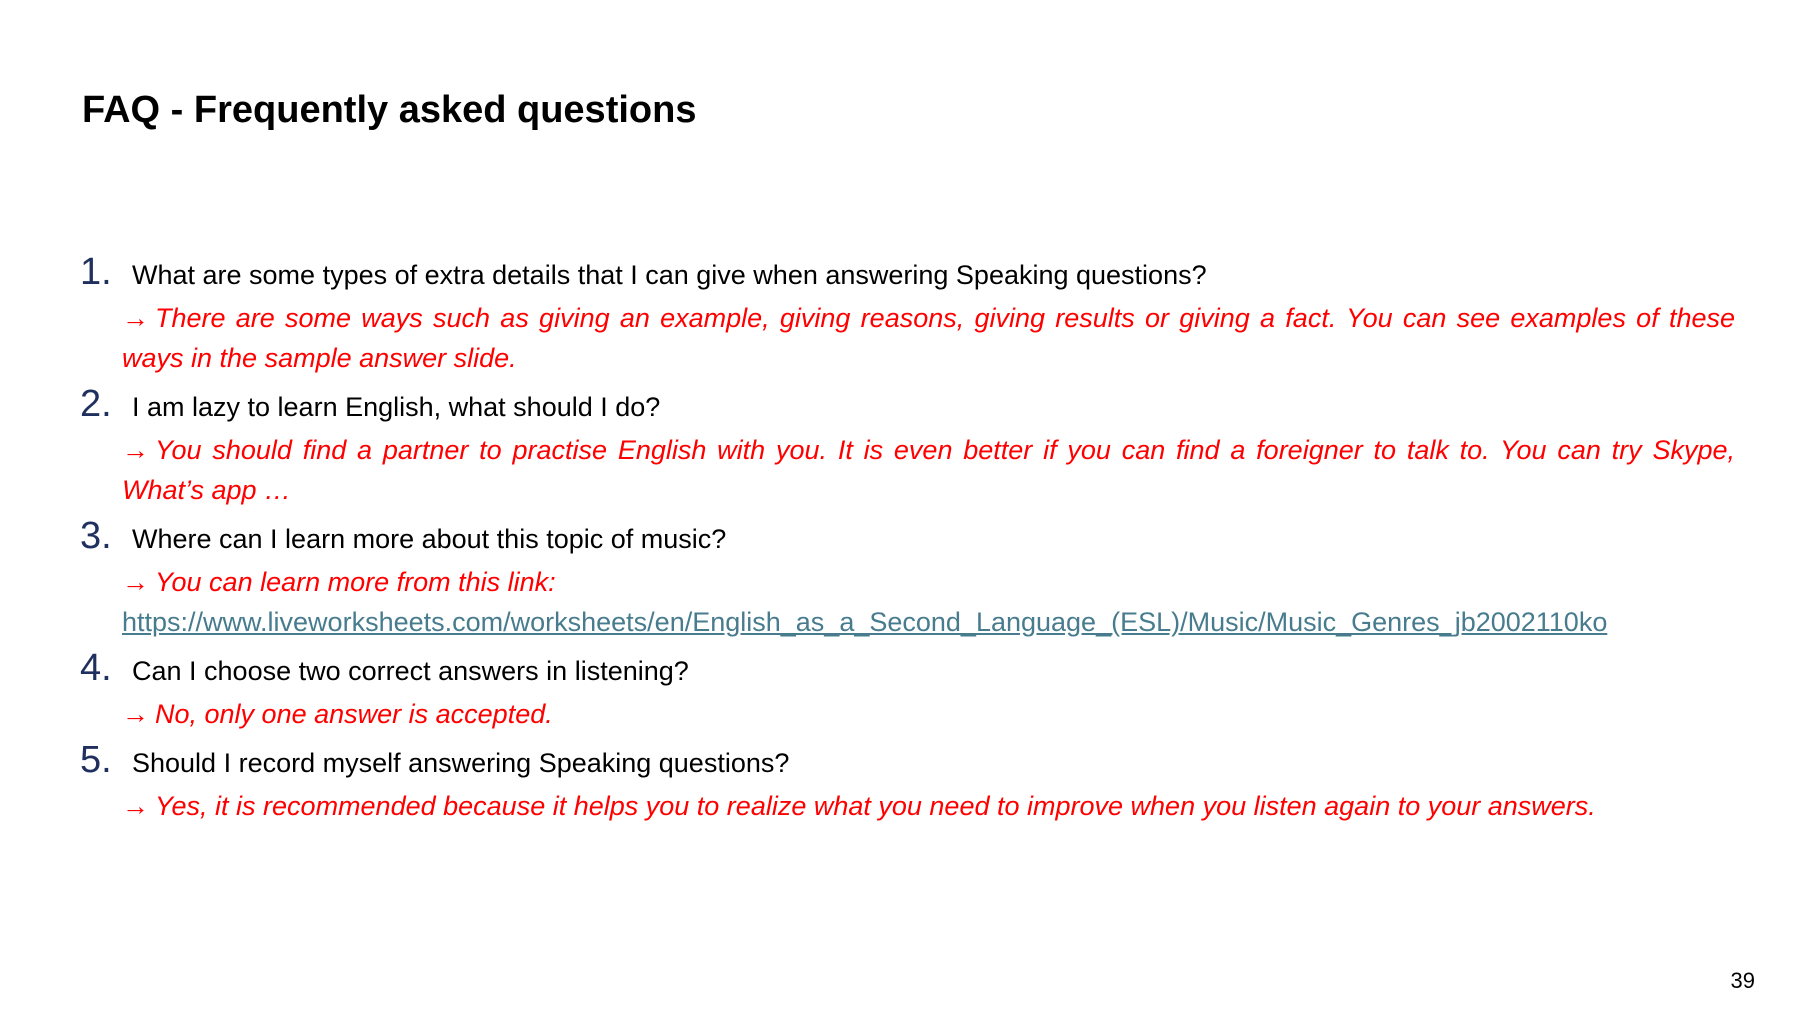 This screenshot has width=1800, height=1012. What do you see at coordinates (96, 536) in the screenshot?
I see `question-number: 3.` at bounding box center [96, 536].